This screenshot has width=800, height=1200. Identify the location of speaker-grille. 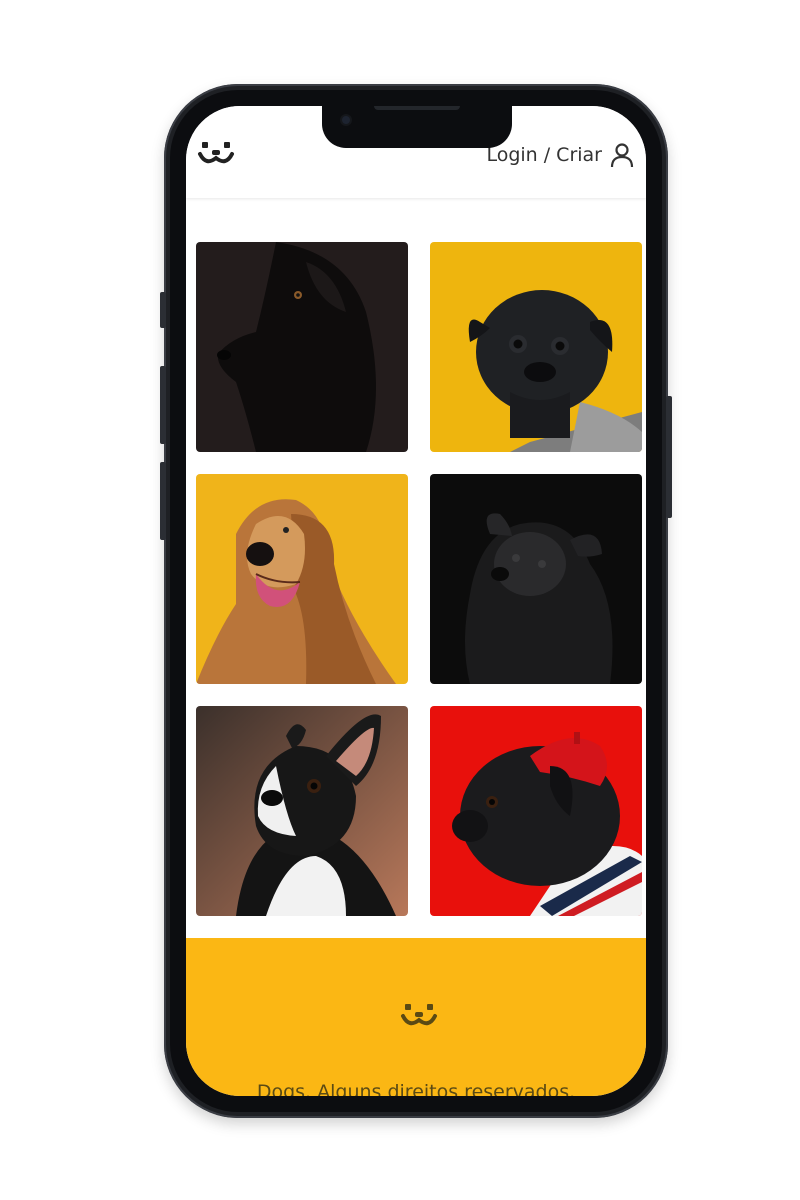
(417, 108).